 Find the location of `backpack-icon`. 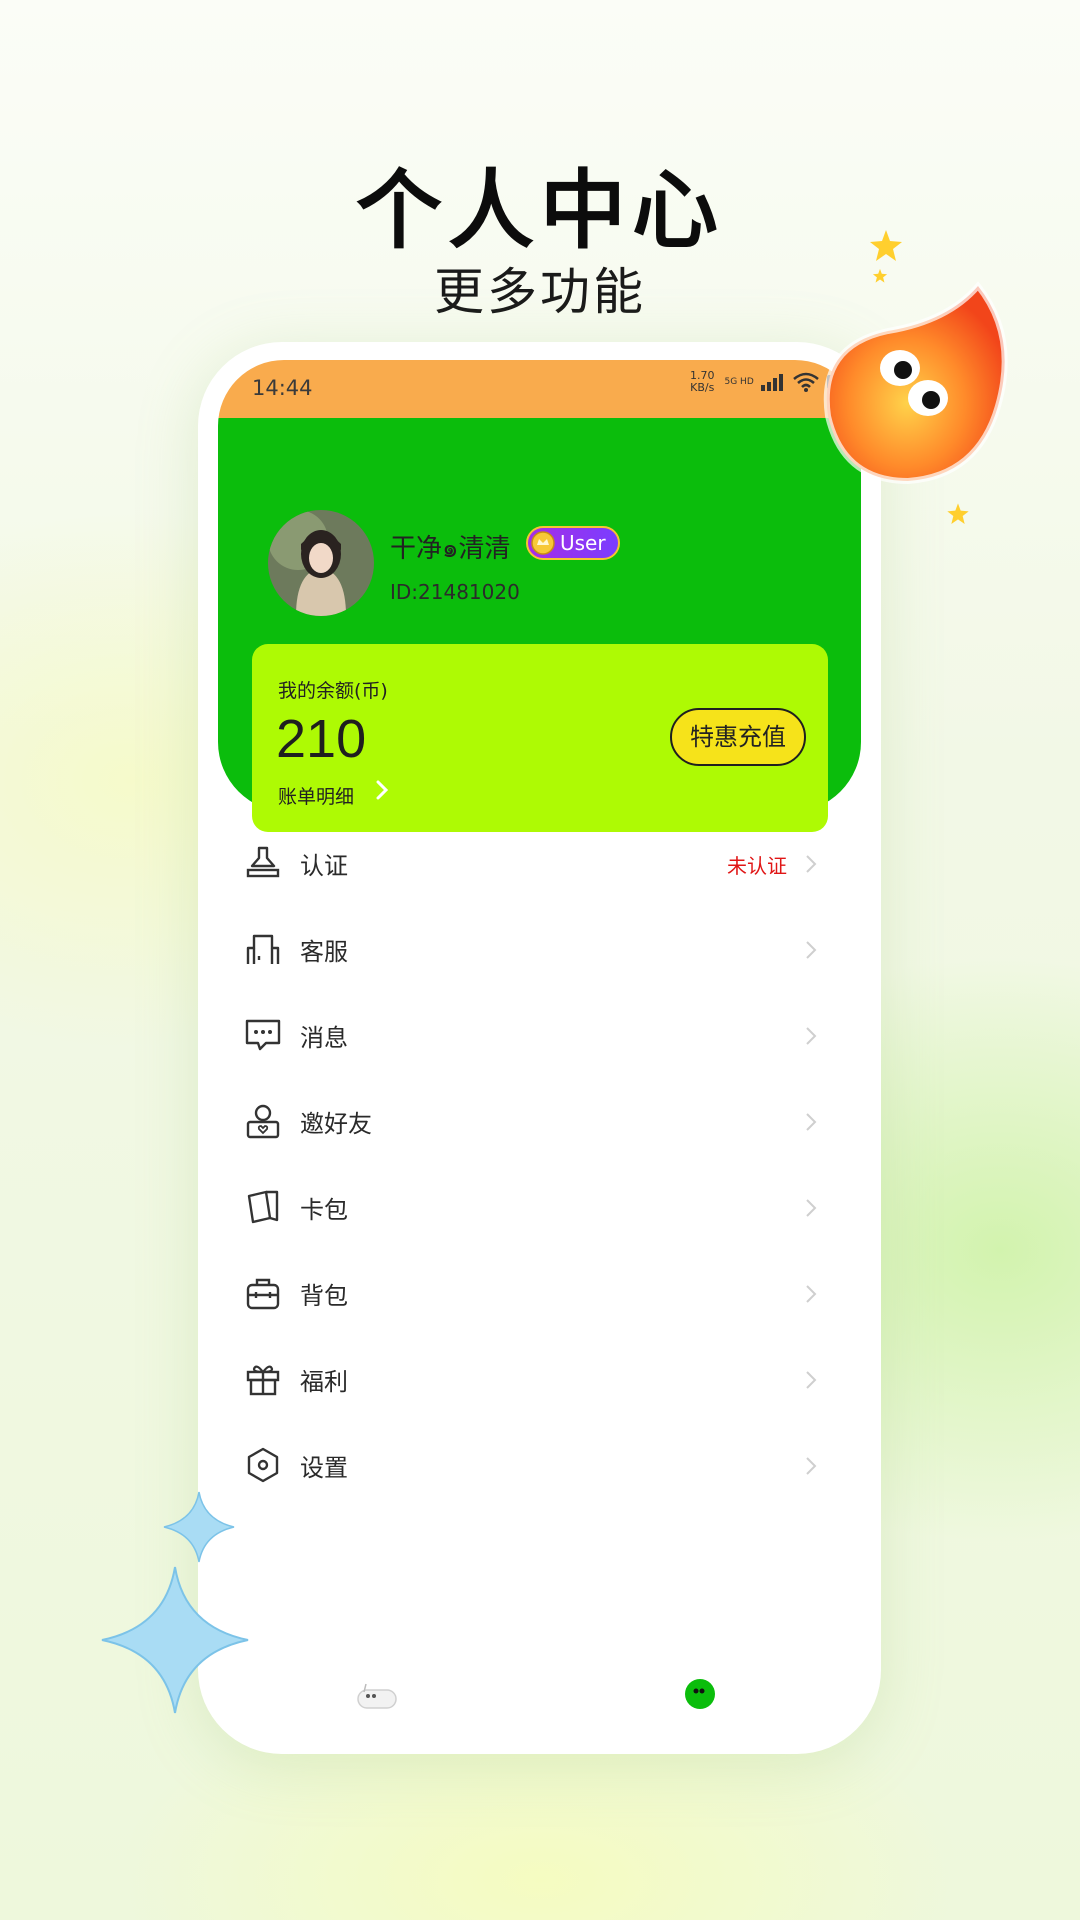

backpack-icon is located at coordinates (263, 1294).